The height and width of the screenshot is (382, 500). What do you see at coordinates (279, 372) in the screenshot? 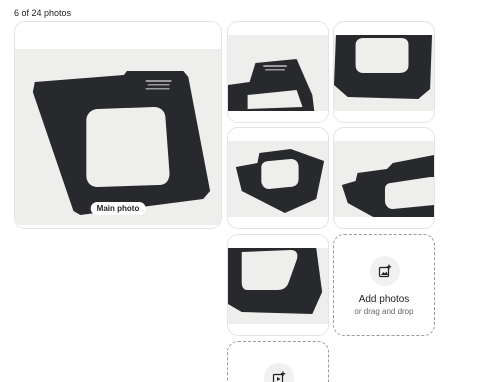
I see `add-video-icon` at bounding box center [279, 372].